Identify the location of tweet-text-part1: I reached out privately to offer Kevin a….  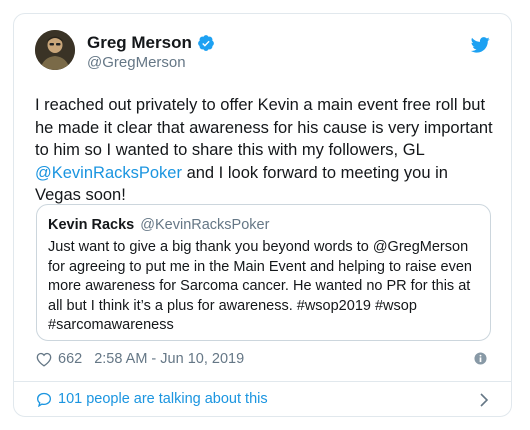
(264, 127).